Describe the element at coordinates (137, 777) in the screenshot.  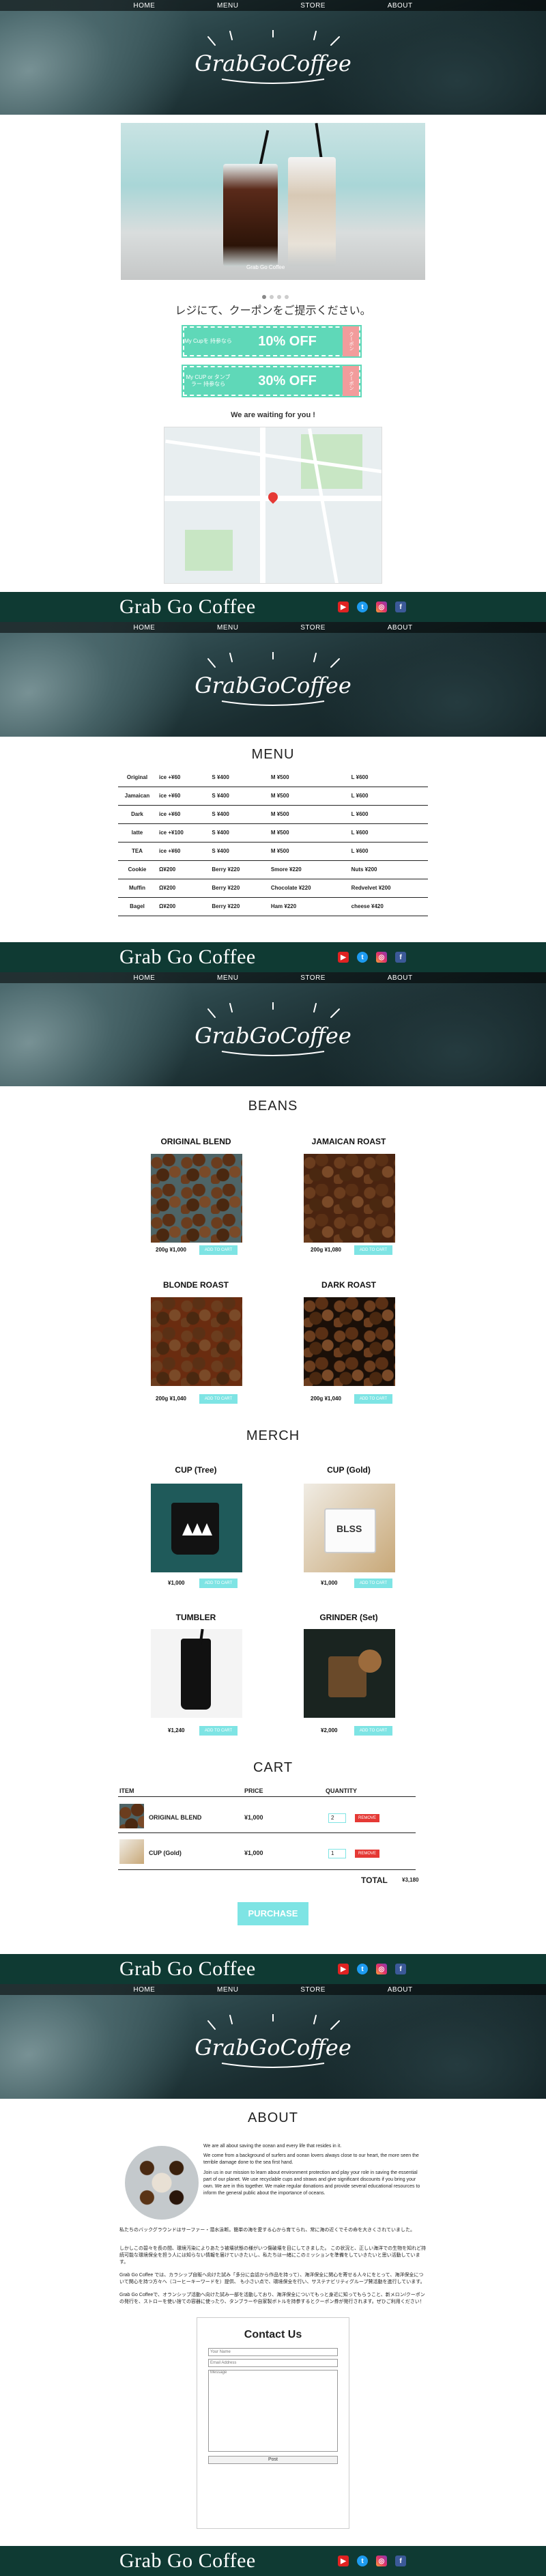
I see `menu-item-name: Original` at that location.